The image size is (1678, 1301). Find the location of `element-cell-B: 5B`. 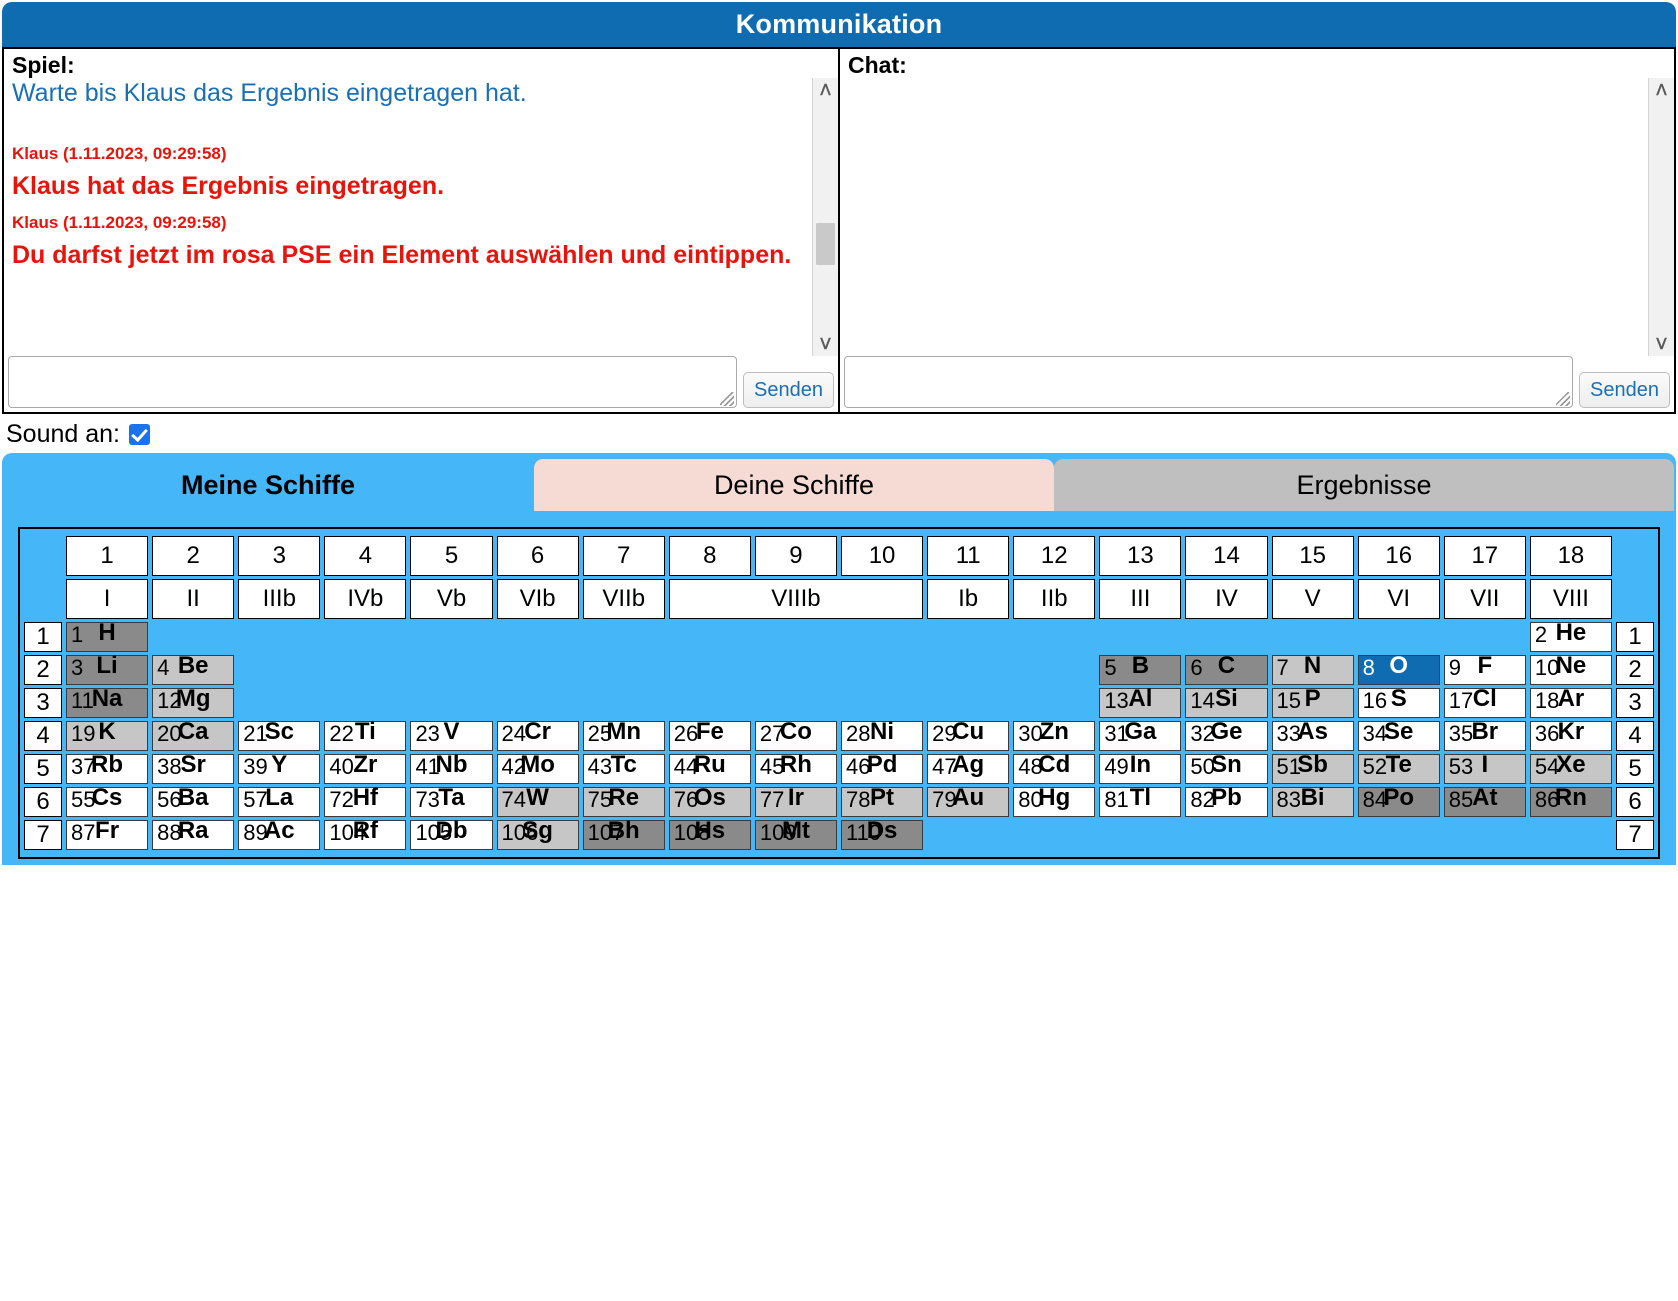

element-cell-B: 5B is located at coordinates (1140, 668).